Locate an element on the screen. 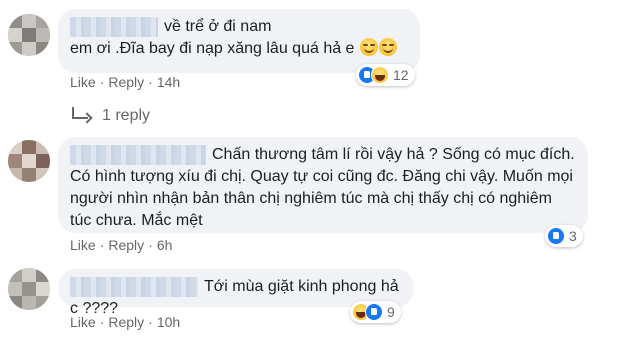  reaction-count: 12 is located at coordinates (401, 75).